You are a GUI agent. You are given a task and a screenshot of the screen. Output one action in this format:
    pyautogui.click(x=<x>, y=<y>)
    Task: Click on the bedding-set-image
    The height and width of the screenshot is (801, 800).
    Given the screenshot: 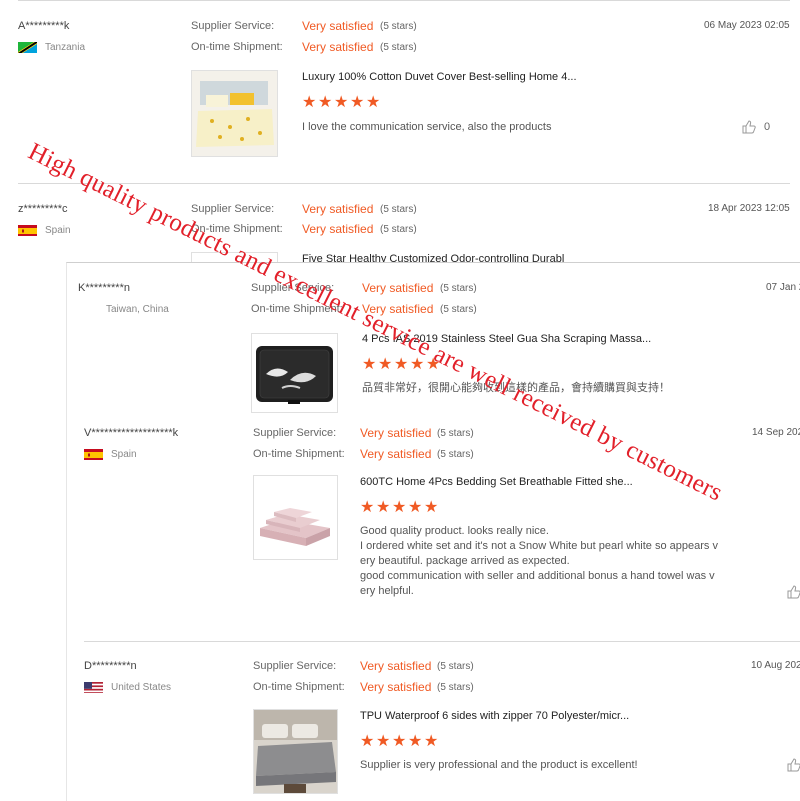 What is the action you would take?
    pyautogui.click(x=295, y=517)
    